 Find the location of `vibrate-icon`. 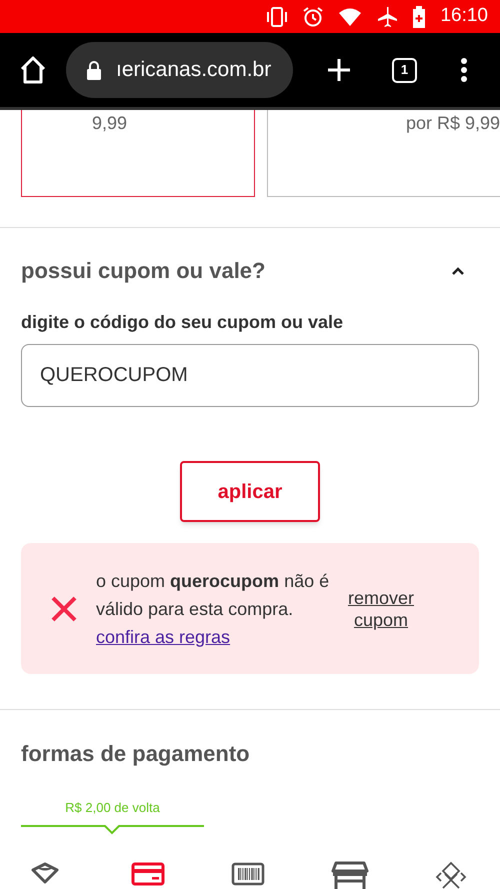

vibrate-icon is located at coordinates (277, 17).